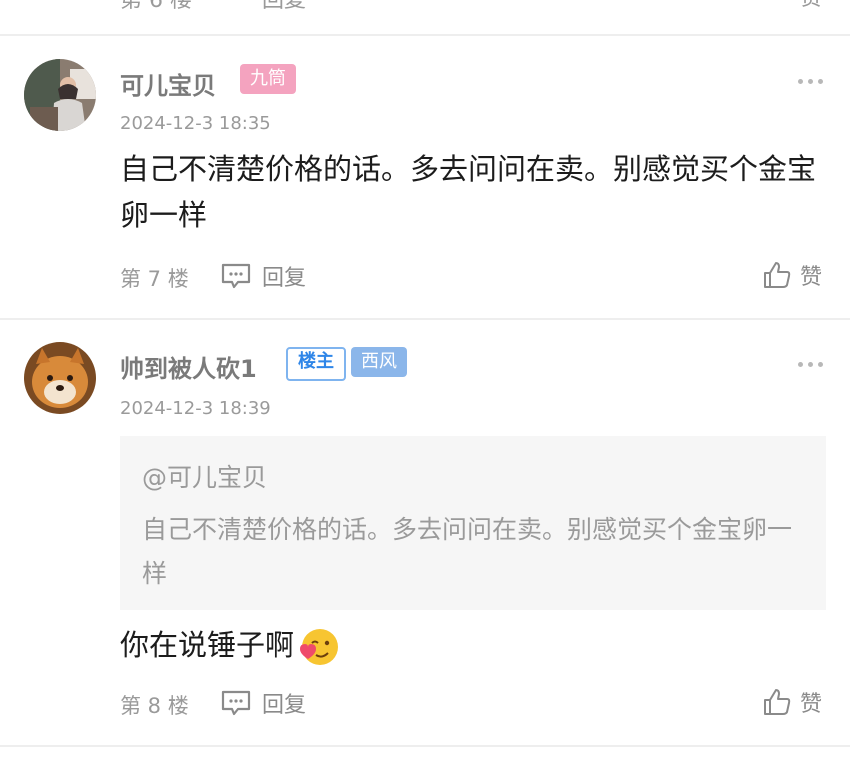  I want to click on floor-label: 第 8 楼, so click(154, 706).